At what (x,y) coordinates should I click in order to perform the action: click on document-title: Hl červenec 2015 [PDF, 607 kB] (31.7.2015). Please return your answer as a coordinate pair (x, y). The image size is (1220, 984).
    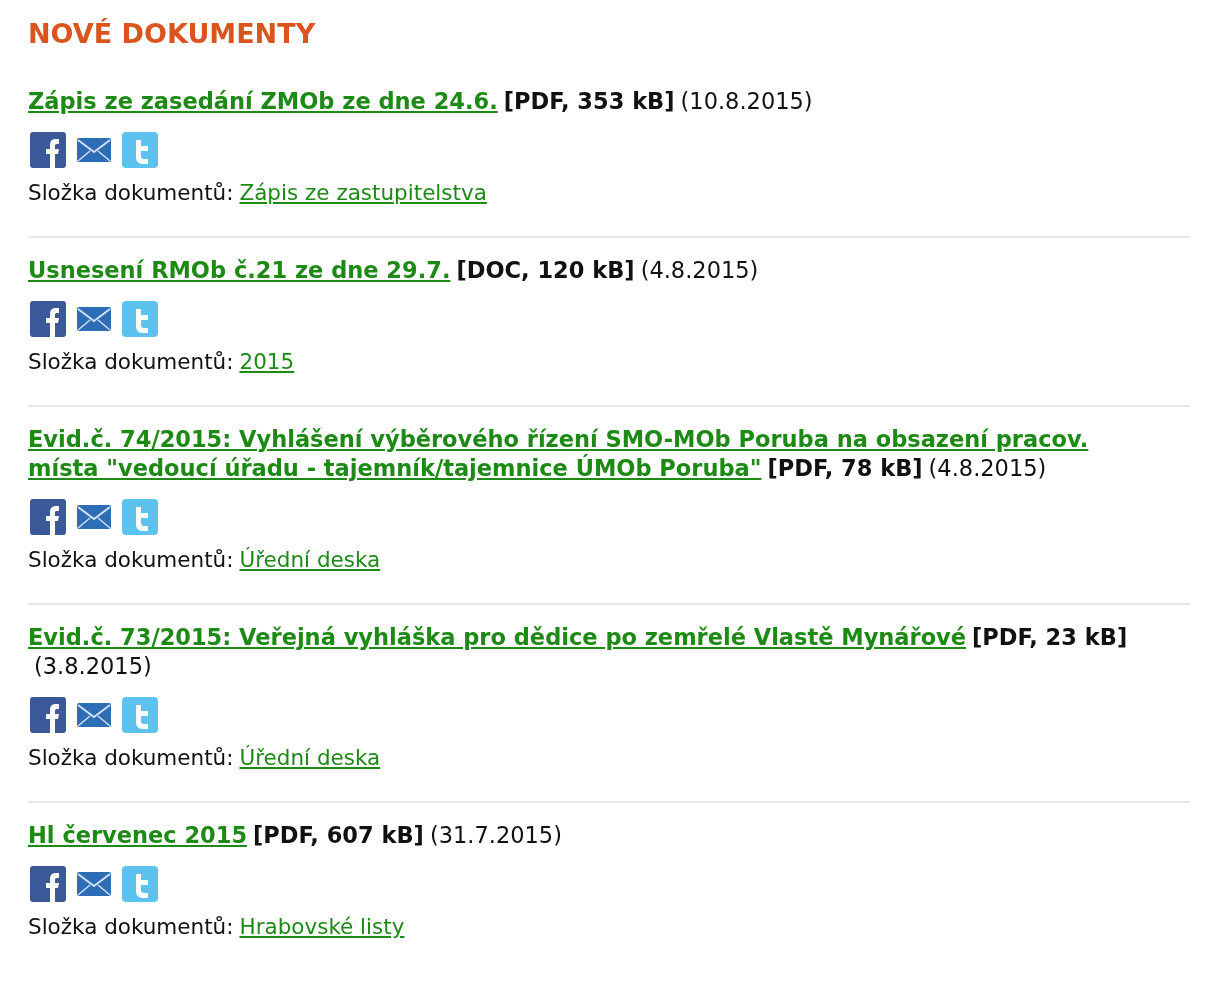
    Looking at the image, I should click on (590, 835).